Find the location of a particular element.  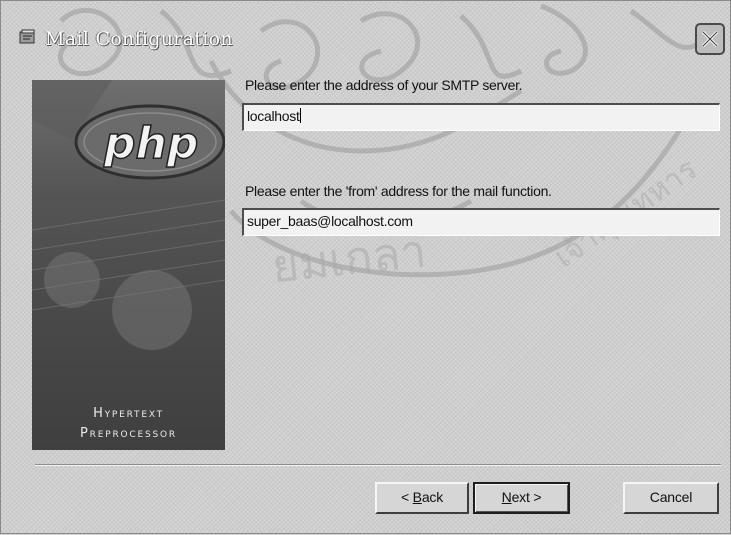

next-button-arrow: > is located at coordinates (535, 497).